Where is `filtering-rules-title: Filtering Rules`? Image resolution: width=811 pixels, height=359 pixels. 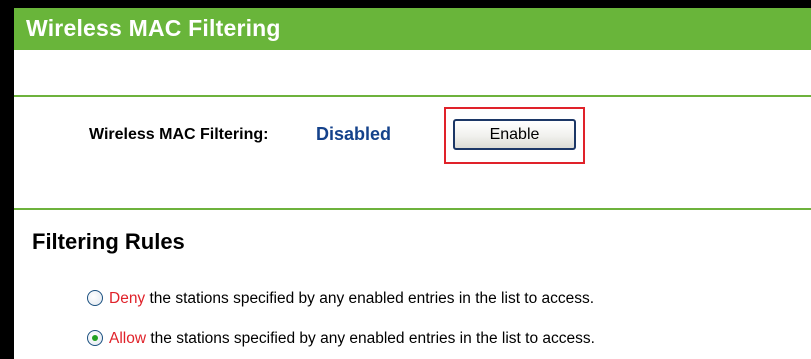 filtering-rules-title: Filtering Rules is located at coordinates (108, 241).